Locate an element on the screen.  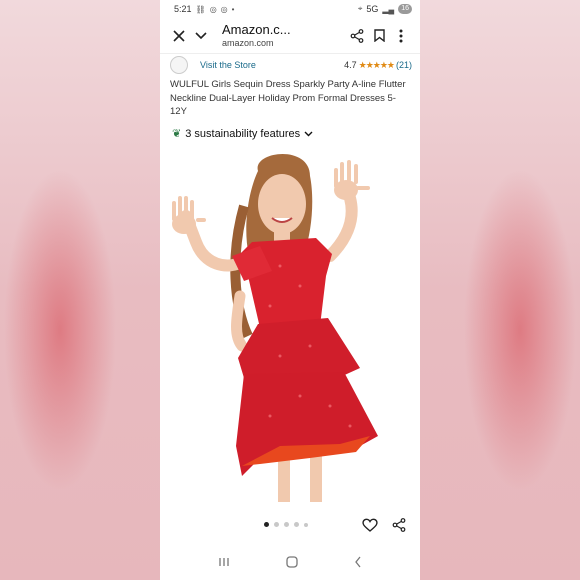
sustainability-label: 3 sustainability features is located at coordinates (243, 133).